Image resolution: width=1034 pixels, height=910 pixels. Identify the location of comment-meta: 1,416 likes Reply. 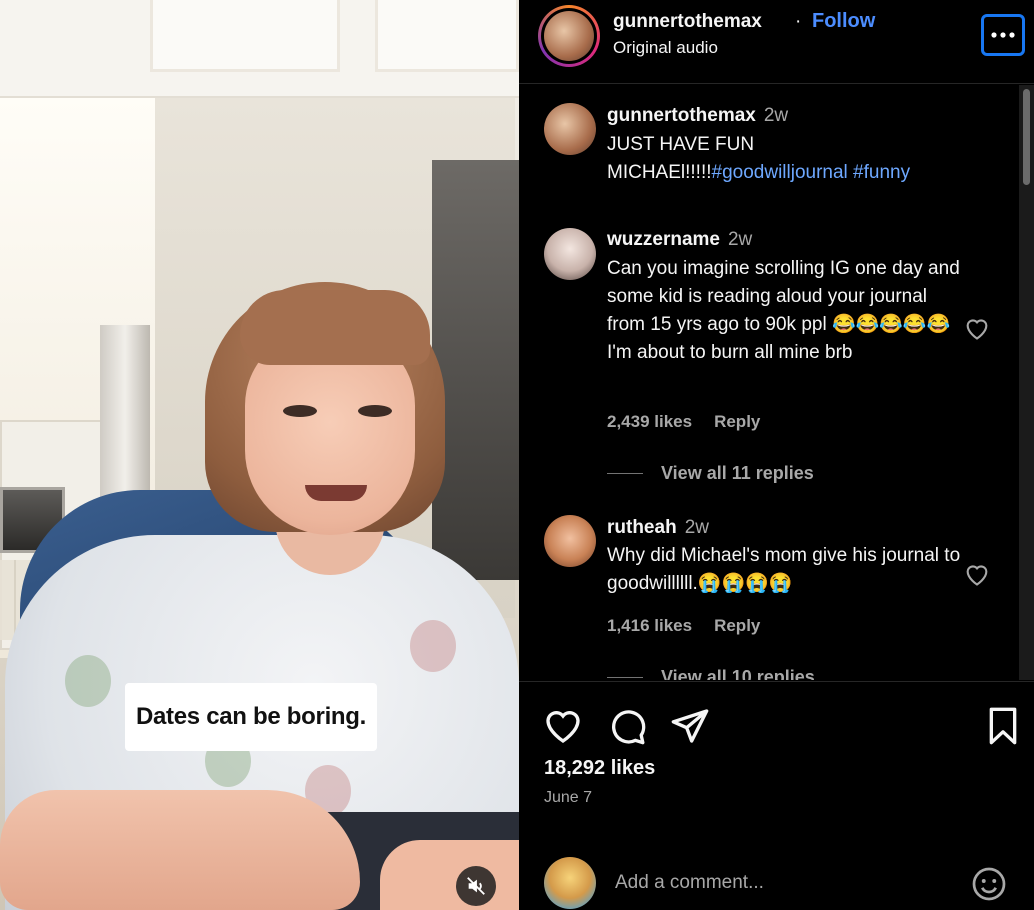
(683, 626).